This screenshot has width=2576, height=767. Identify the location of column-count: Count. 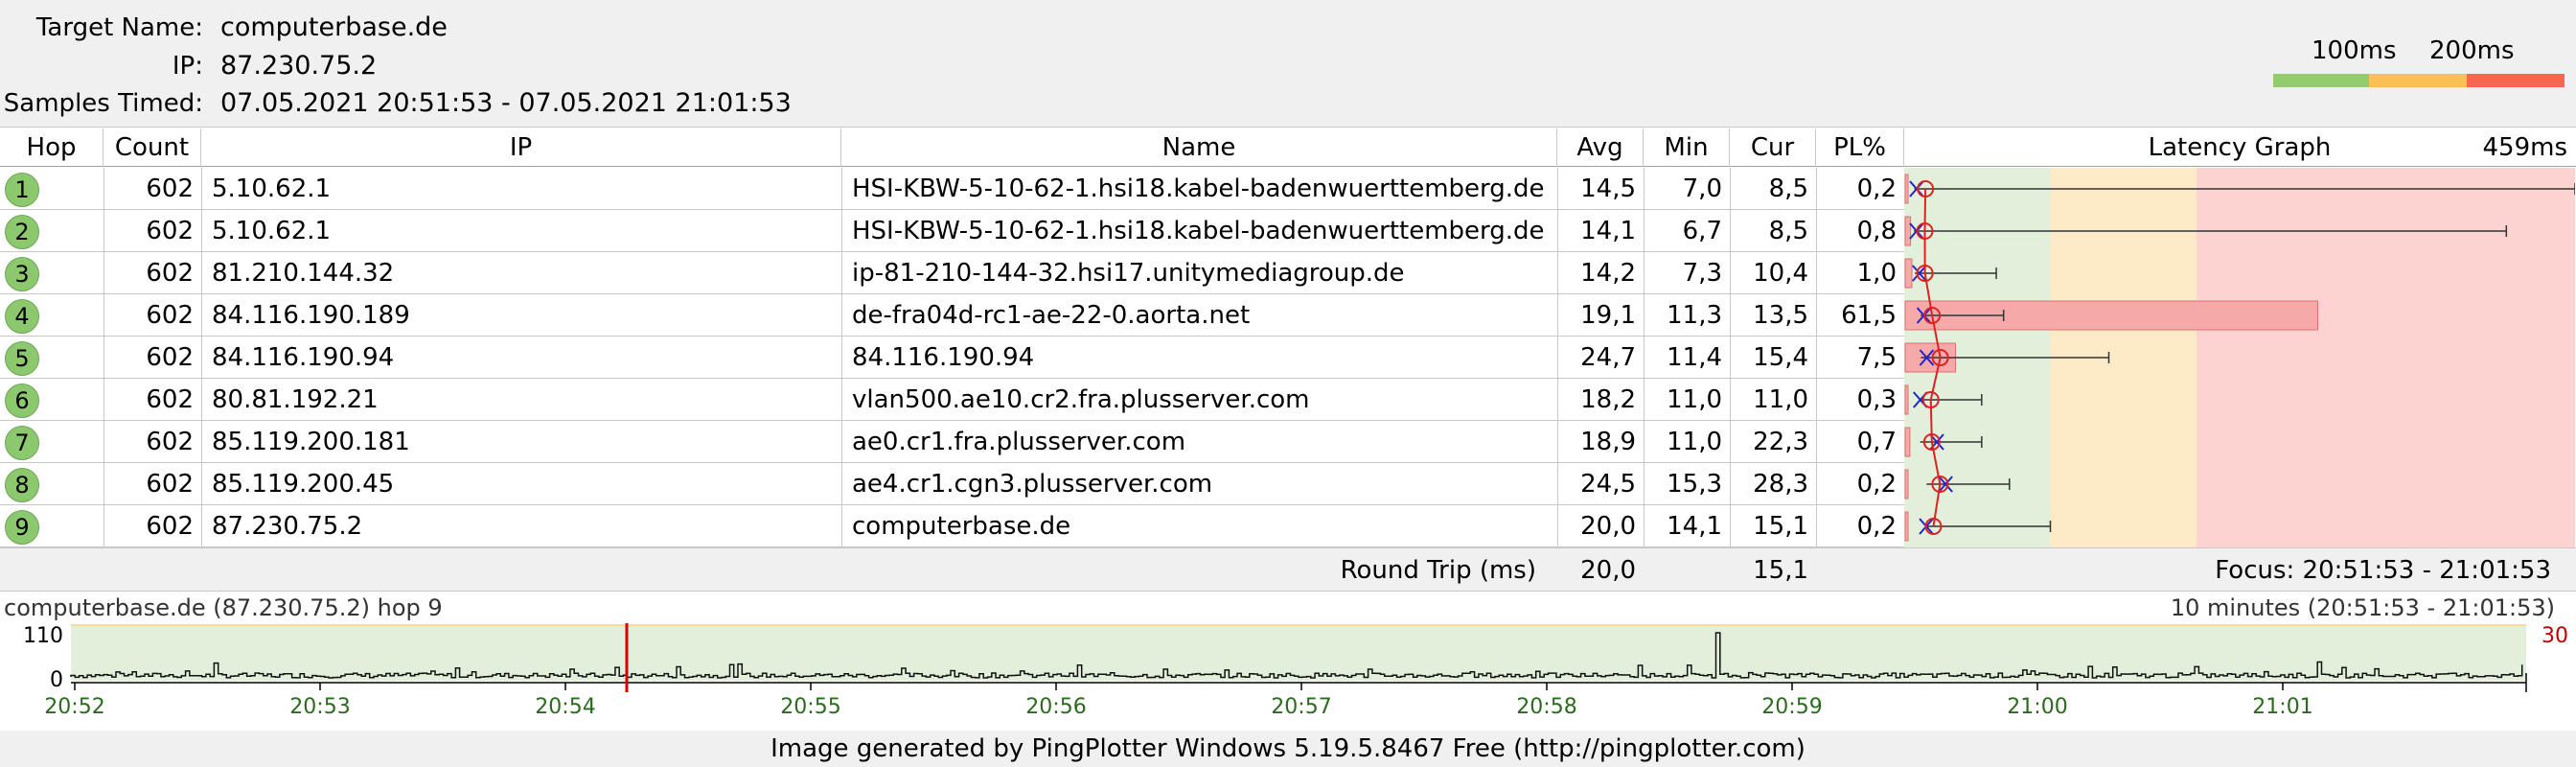
(152, 147).